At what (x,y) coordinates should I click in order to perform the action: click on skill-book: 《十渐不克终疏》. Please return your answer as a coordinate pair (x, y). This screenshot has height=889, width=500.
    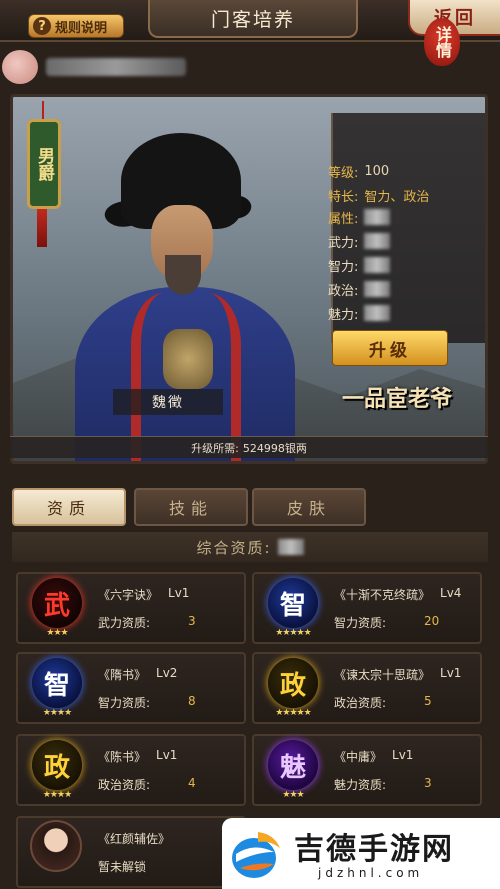
    Looking at the image, I should click on (382, 595).